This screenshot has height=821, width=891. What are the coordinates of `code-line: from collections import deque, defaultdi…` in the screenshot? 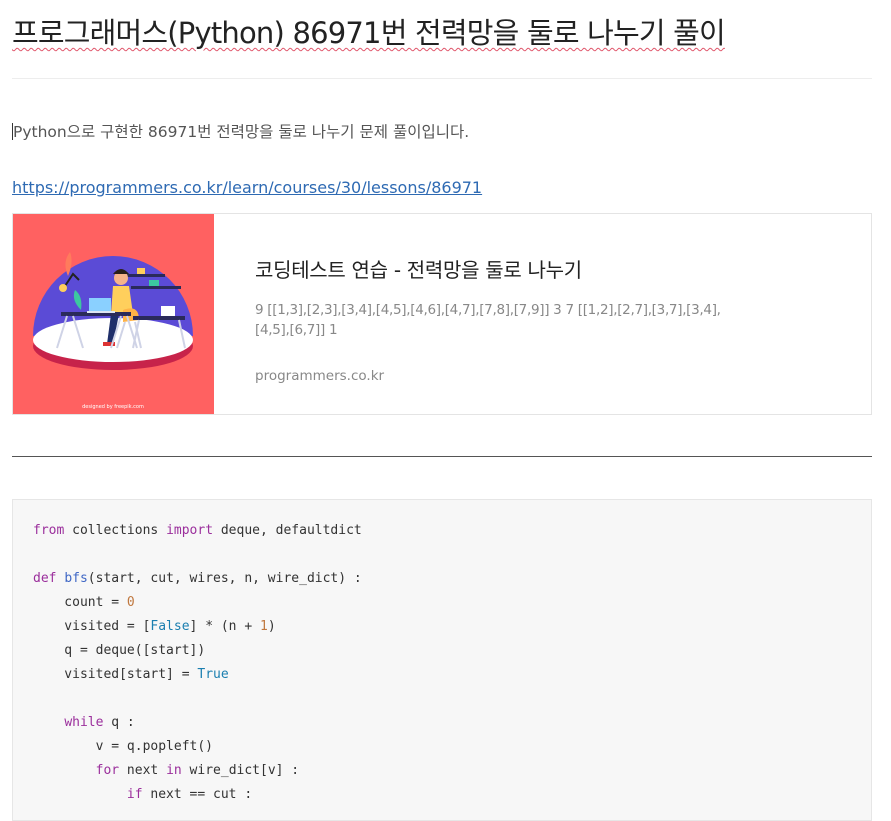 It's located at (197, 531).